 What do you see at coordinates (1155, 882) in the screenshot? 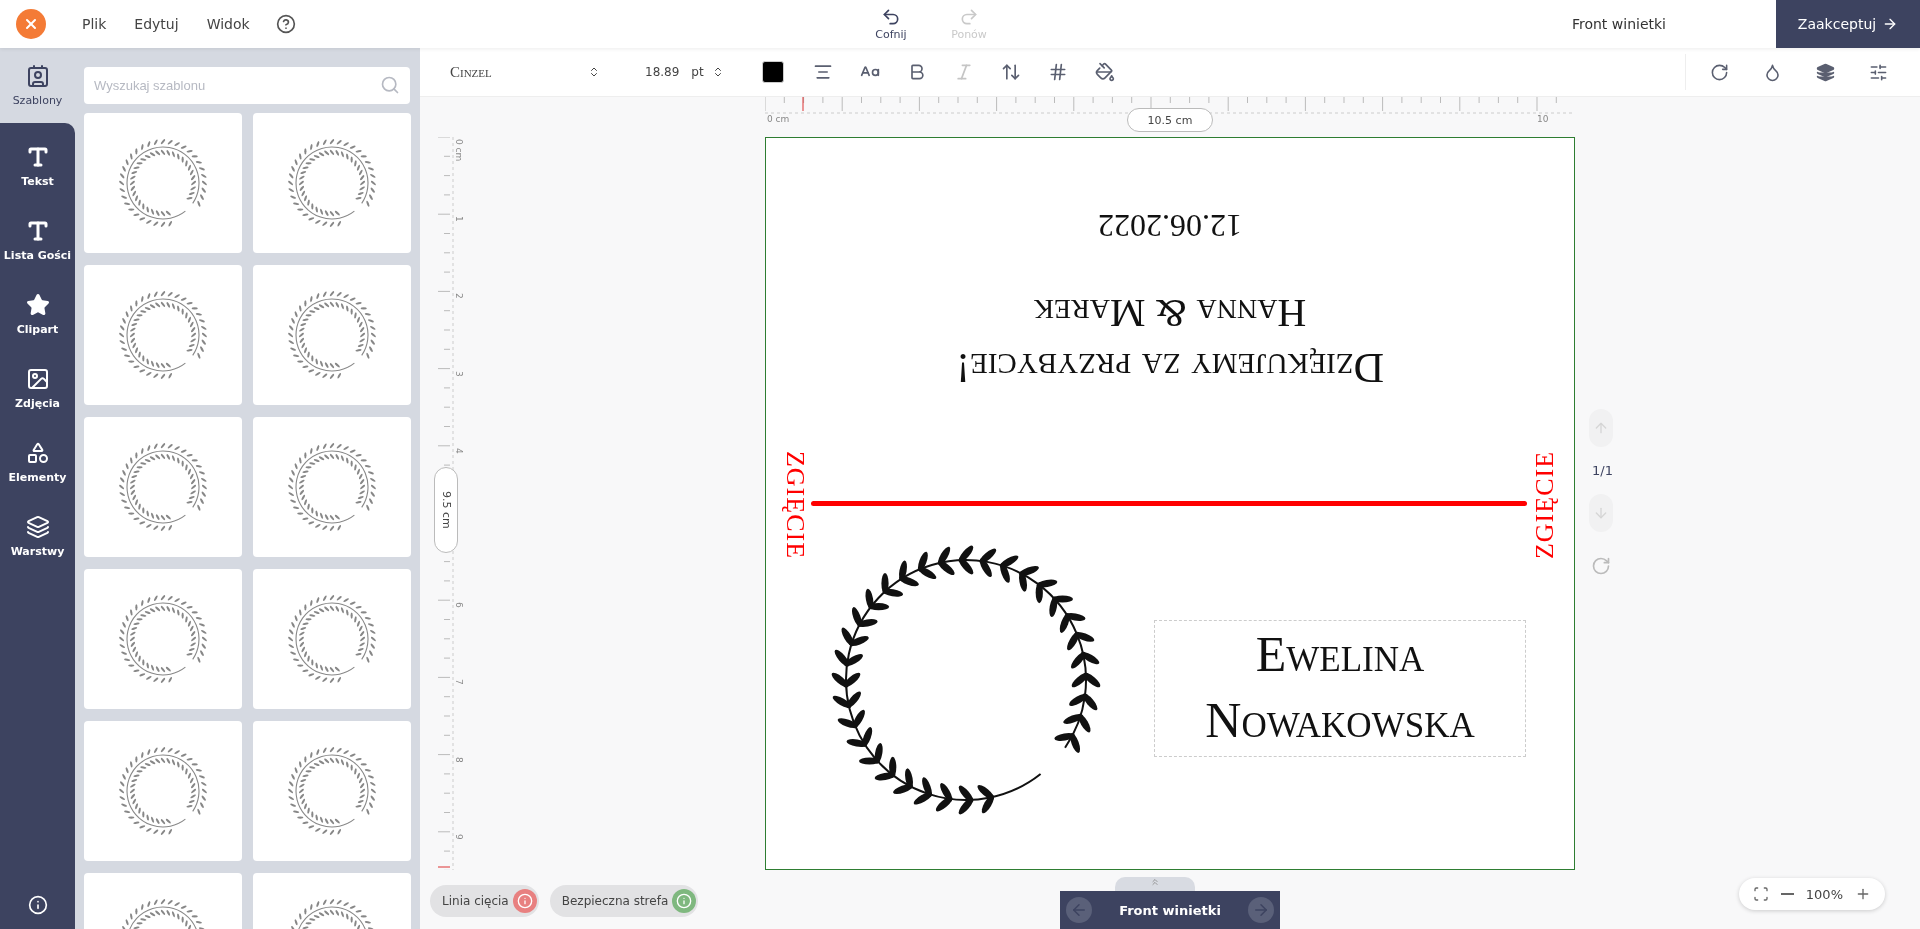
I see `chevrons-up-icon` at bounding box center [1155, 882].